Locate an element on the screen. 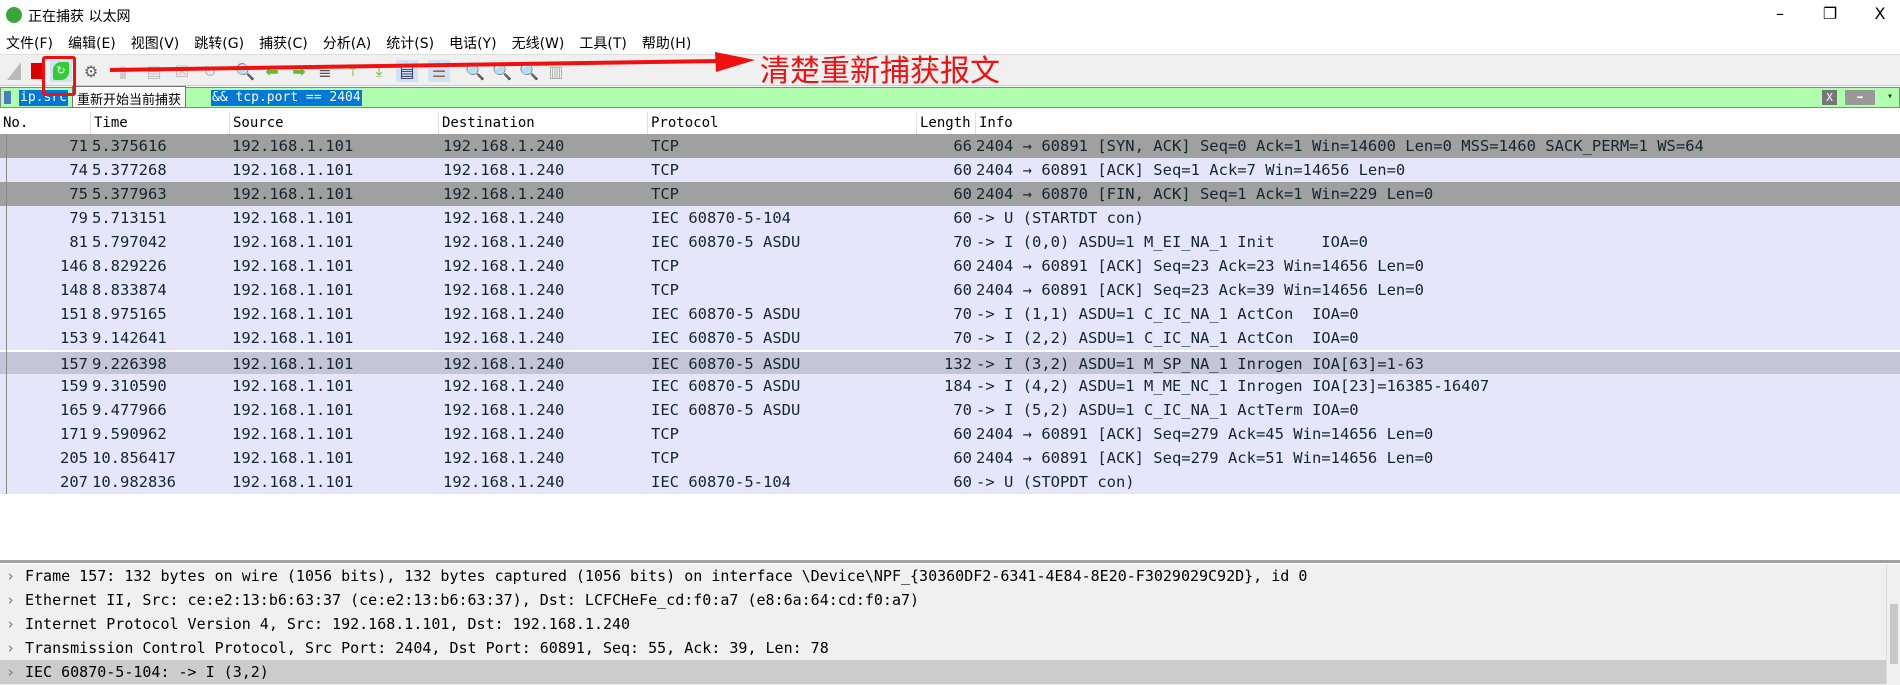 The height and width of the screenshot is (685, 1900). maximize-button: ❐ is located at coordinates (1830, 13).